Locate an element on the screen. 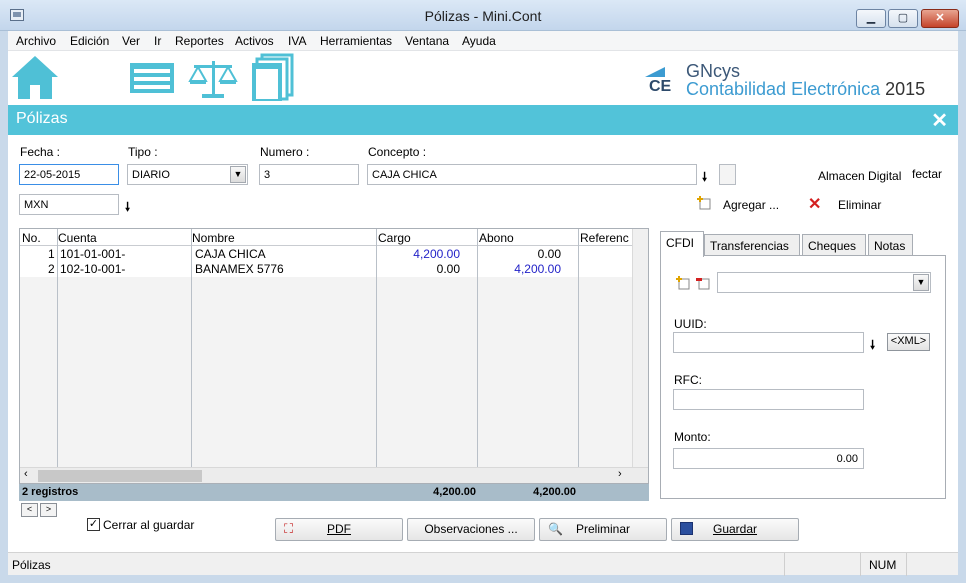 The width and height of the screenshot is (966, 583). rfc-input is located at coordinates (768, 399).